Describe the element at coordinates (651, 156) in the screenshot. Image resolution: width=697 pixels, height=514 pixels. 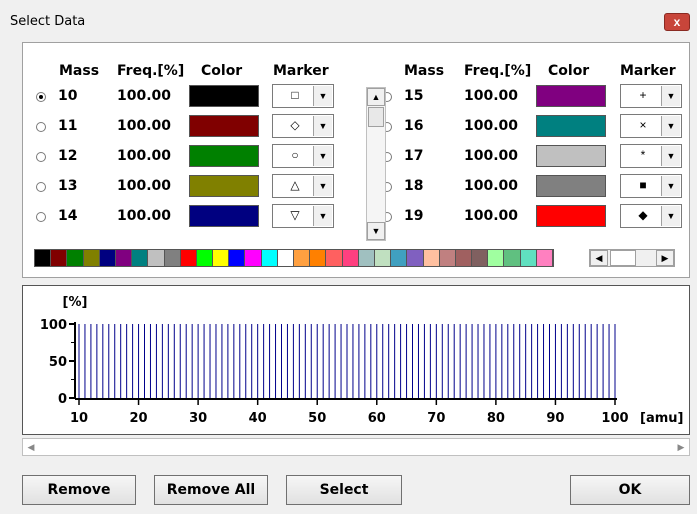
I see `marker-select: * ▼` at that location.